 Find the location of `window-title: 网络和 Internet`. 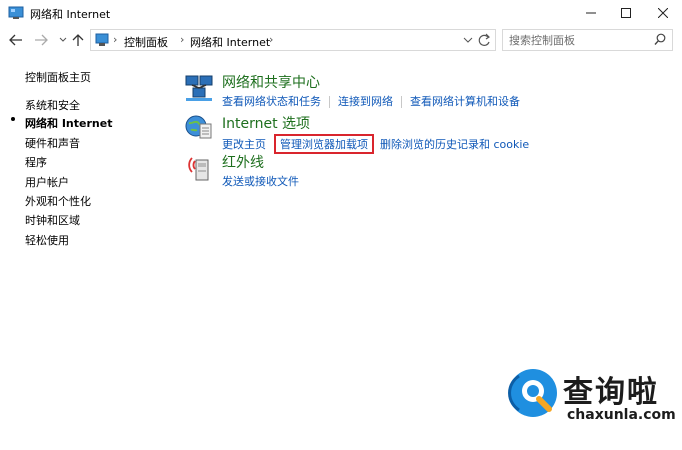

window-title: 网络和 Internet is located at coordinates (70, 14).